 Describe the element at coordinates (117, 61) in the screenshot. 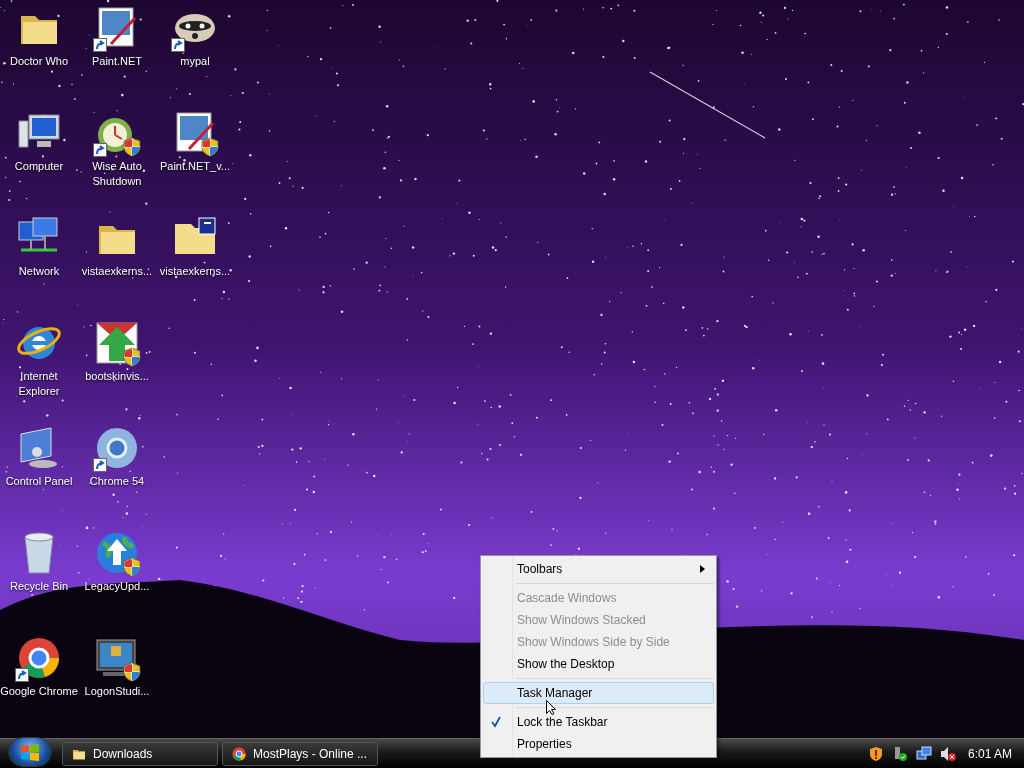

I see `icon-label: Paint.NET` at that location.